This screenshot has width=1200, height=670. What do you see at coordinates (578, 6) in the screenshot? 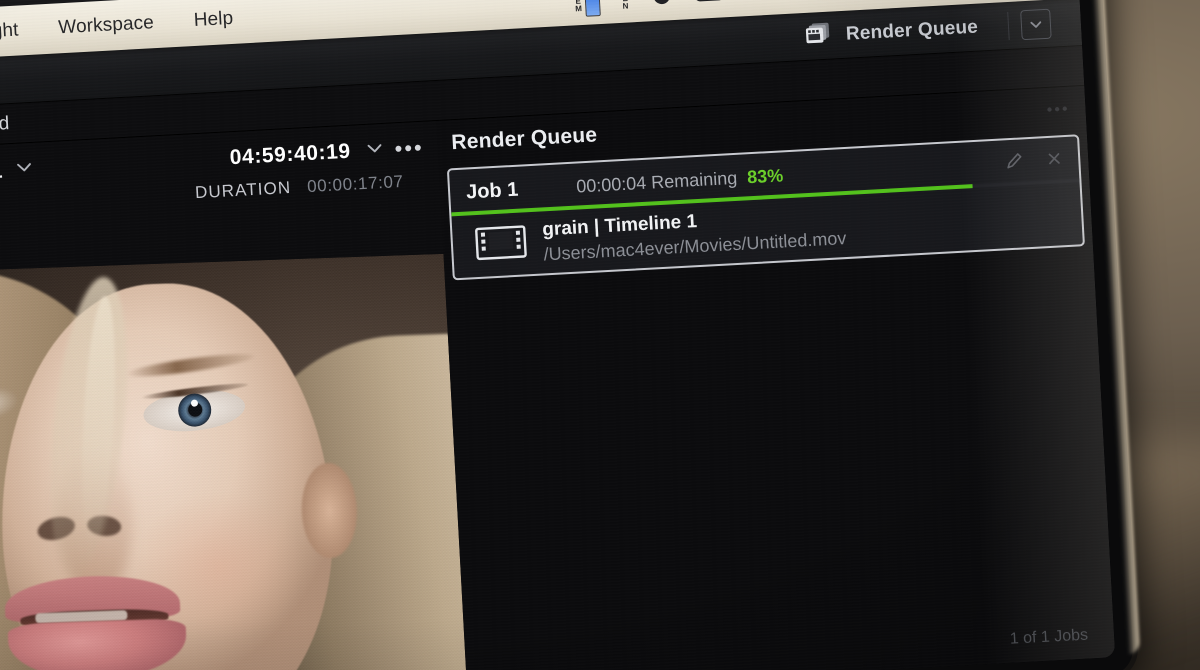
I see `mem-label: MEM` at bounding box center [578, 6].